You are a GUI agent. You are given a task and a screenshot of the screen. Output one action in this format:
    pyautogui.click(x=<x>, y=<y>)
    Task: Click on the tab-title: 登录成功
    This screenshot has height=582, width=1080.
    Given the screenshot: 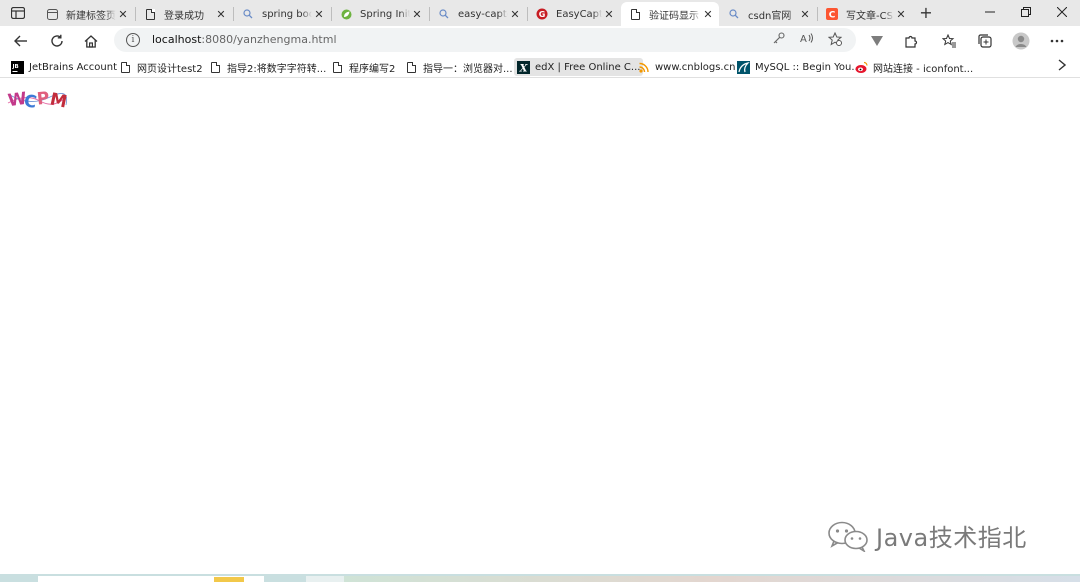 What is the action you would take?
    pyautogui.click(x=184, y=16)
    